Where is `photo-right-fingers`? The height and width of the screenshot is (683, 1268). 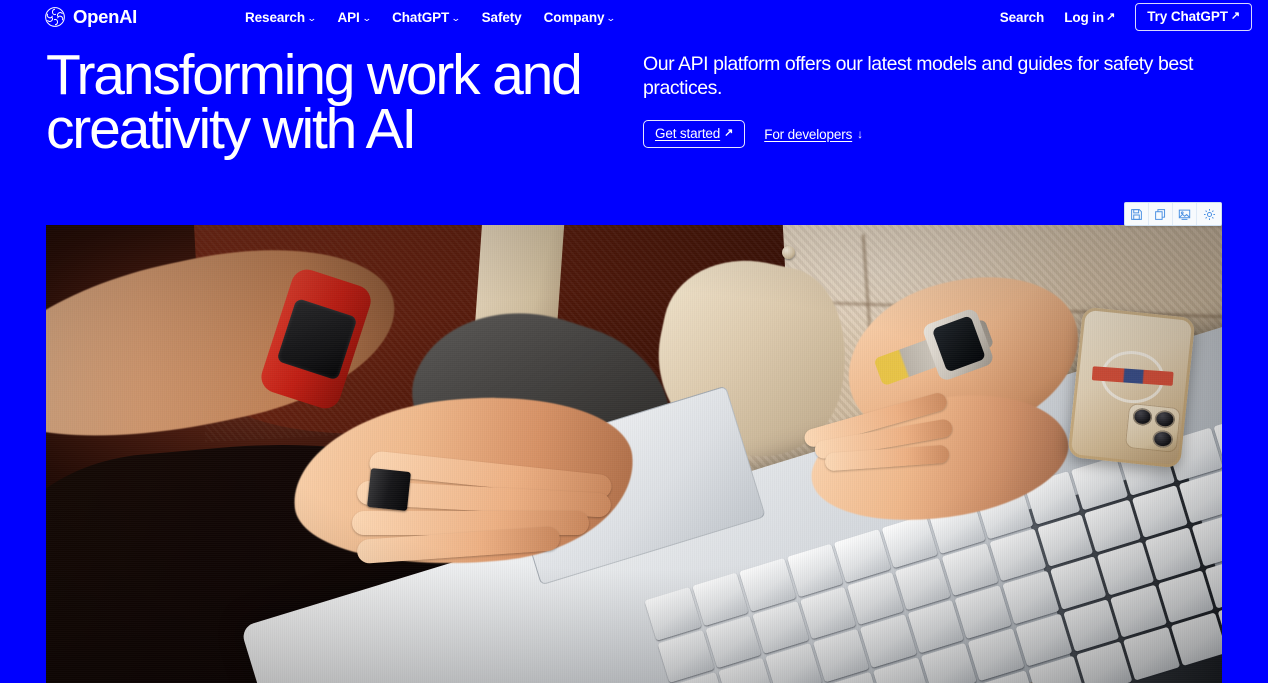
photo-right-fingers is located at coordinates (893, 436).